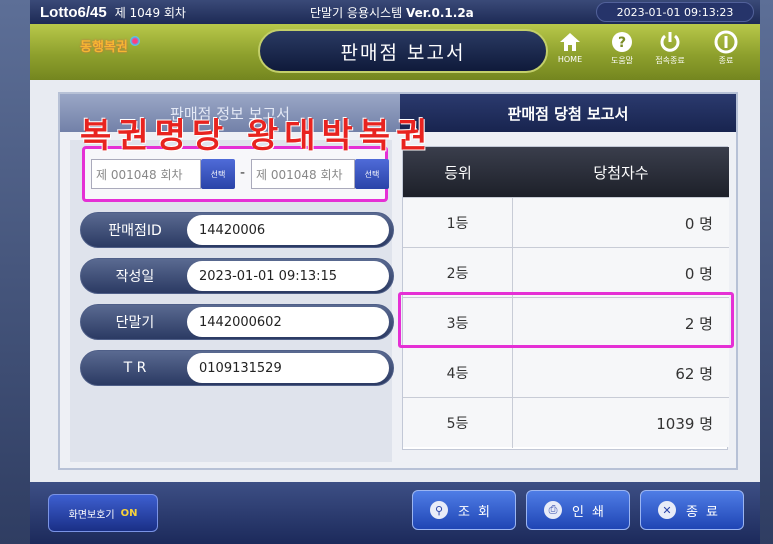 The height and width of the screenshot is (544, 773). What do you see at coordinates (667, 510) in the screenshot?
I see `close-icon: ✕` at bounding box center [667, 510].